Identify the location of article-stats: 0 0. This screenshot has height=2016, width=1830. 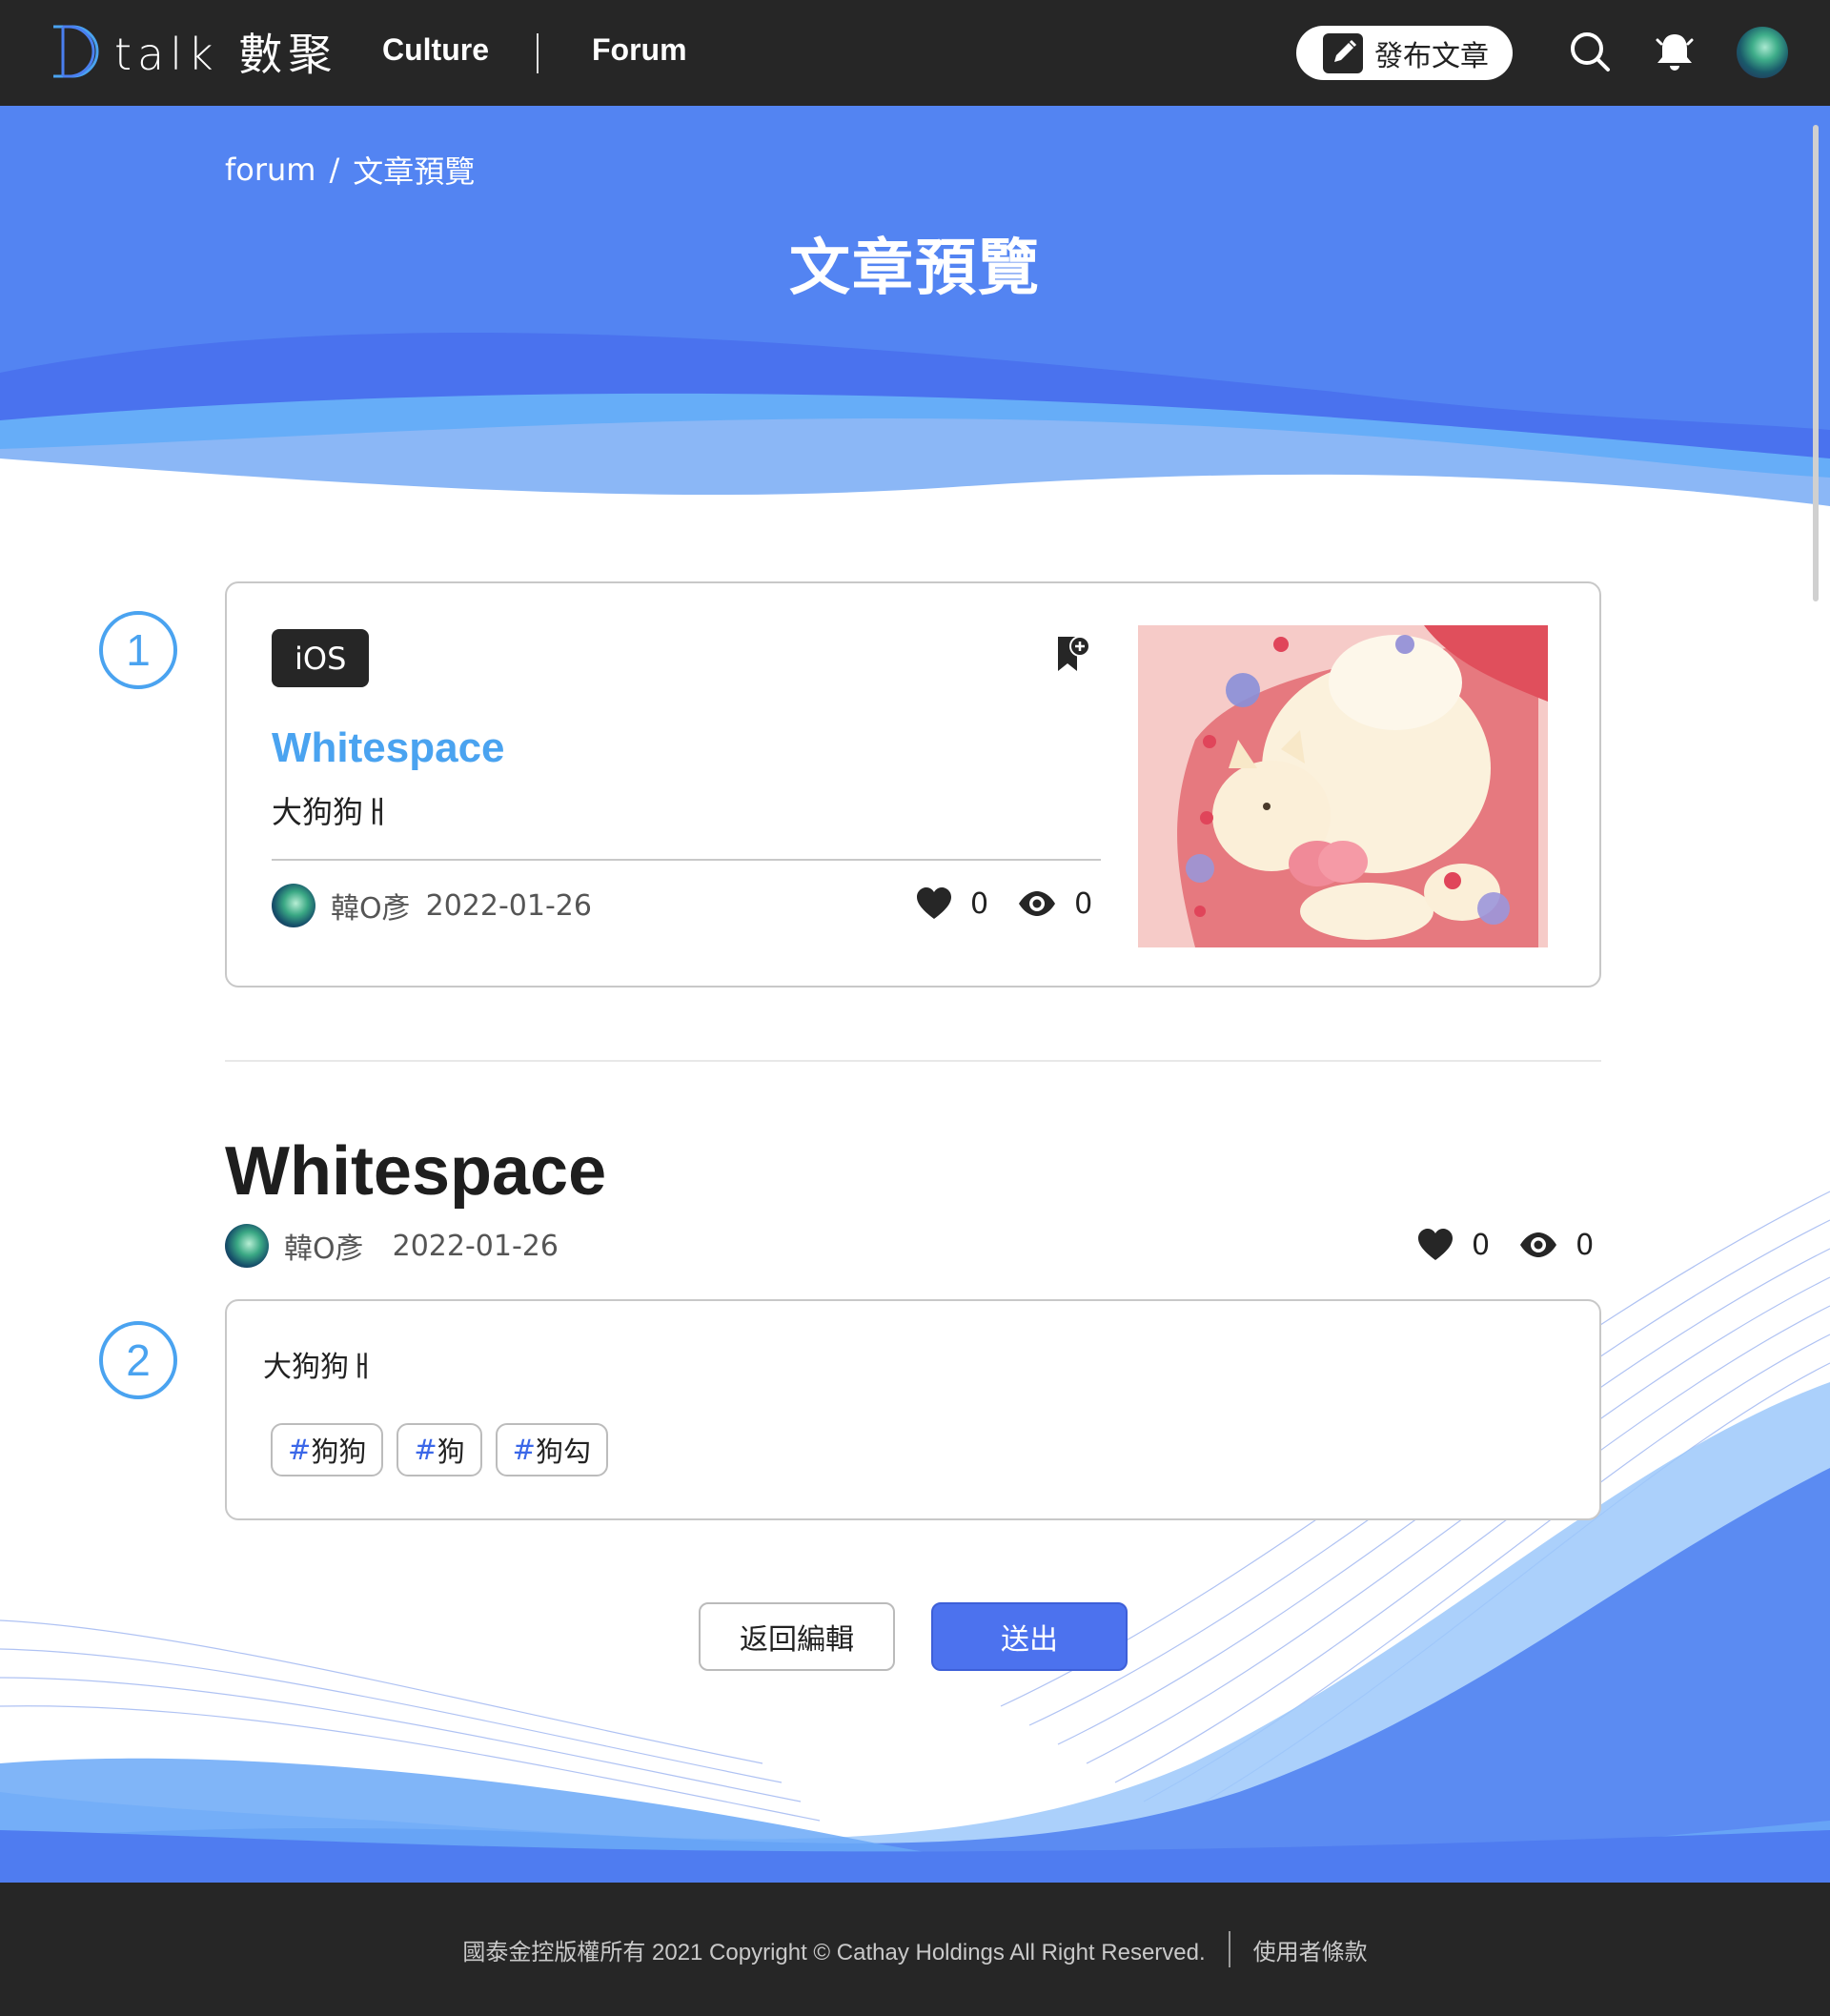
(1519, 1245).